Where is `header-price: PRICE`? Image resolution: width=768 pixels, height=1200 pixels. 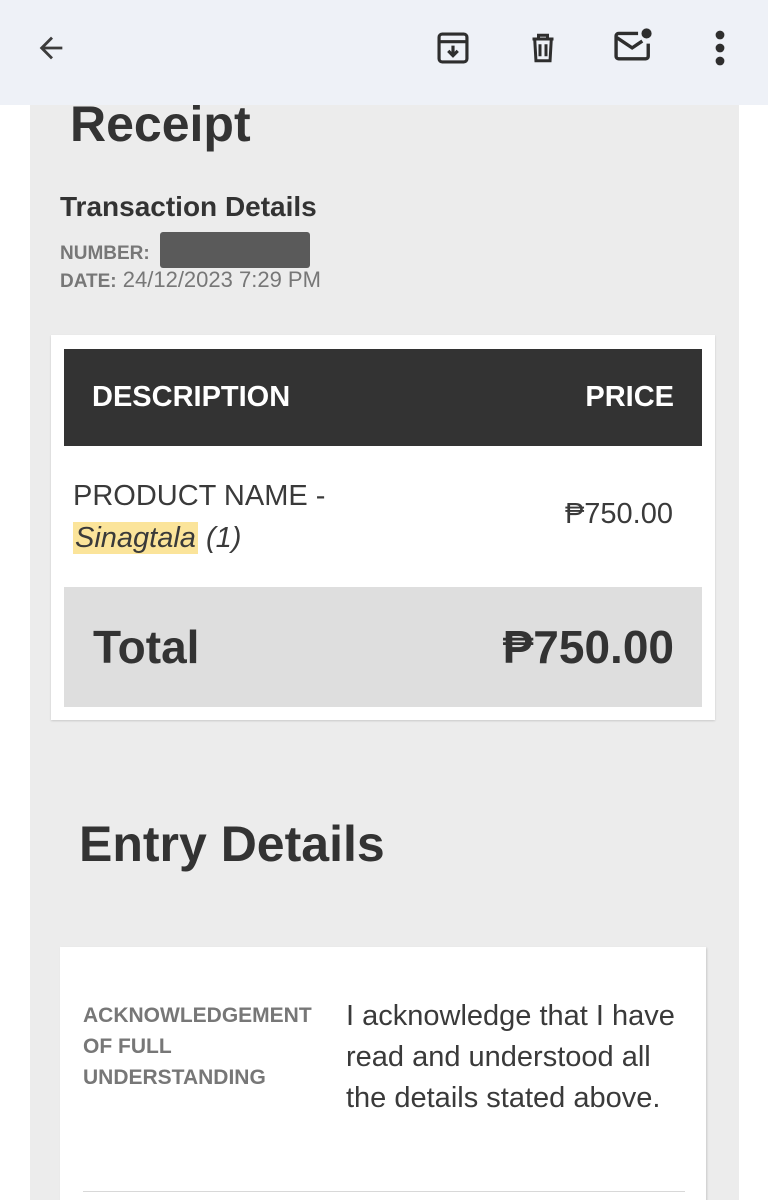 header-price: PRICE is located at coordinates (629, 397).